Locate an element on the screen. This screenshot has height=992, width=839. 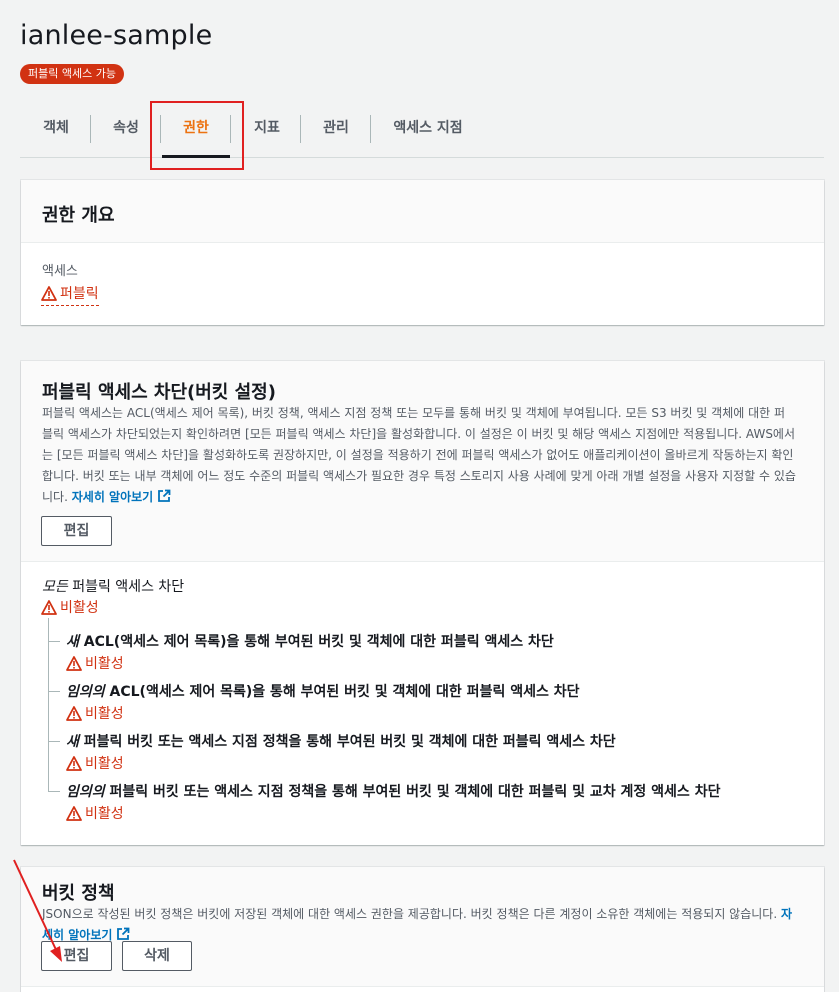
rule-new-policy-status: 비활성 is located at coordinates (95, 763).